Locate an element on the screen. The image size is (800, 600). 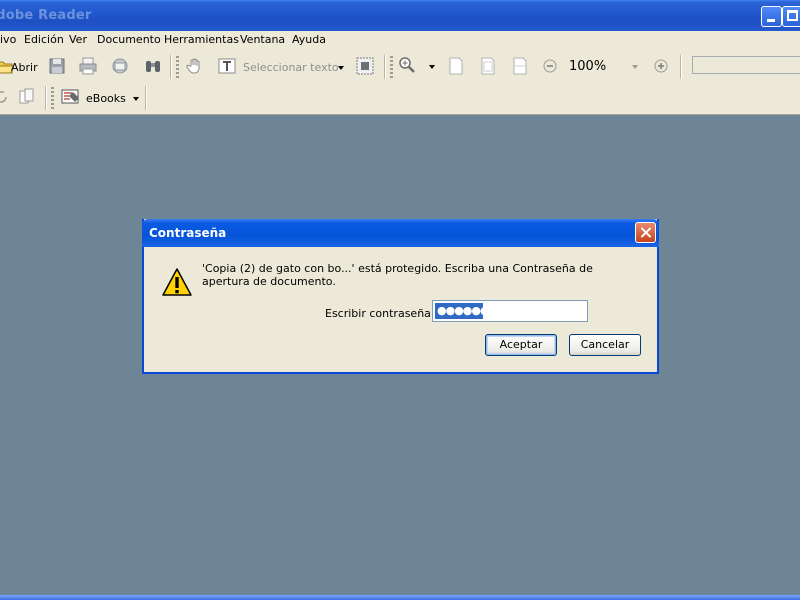
ebook-icon is located at coordinates (70, 96).